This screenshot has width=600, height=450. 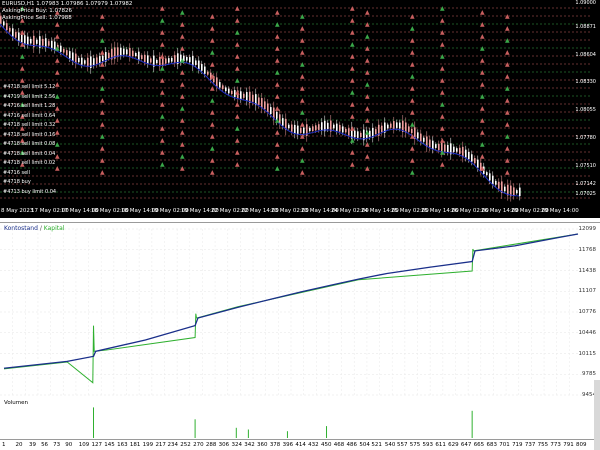 I want to click on x-tick: 773, so click(x=555, y=445).